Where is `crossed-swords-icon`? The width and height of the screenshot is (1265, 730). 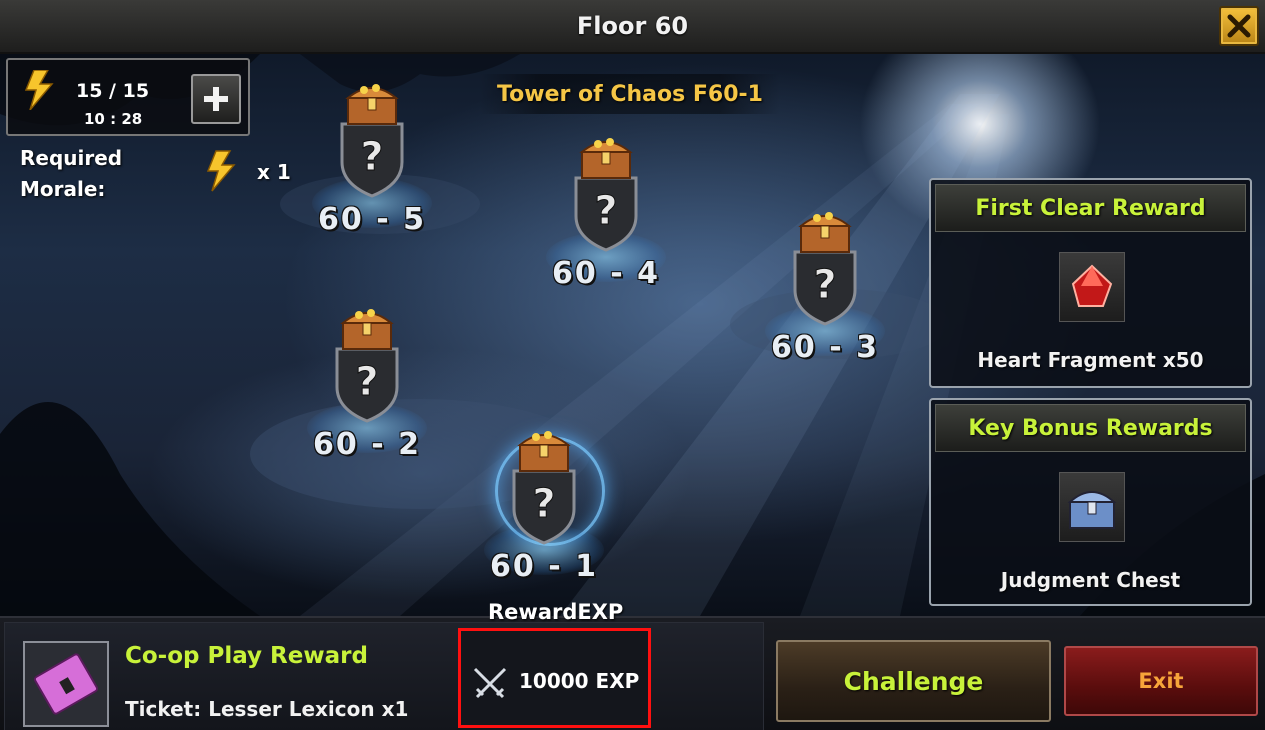 crossed-swords-icon is located at coordinates (490, 683).